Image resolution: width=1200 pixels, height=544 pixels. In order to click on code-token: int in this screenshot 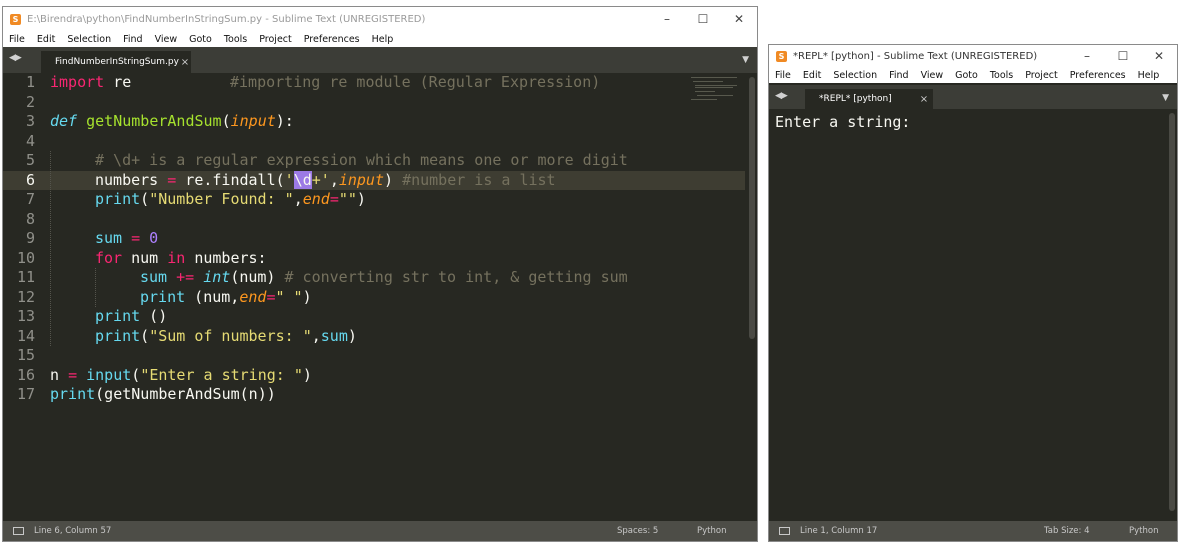, I will do `click(212, 277)`.